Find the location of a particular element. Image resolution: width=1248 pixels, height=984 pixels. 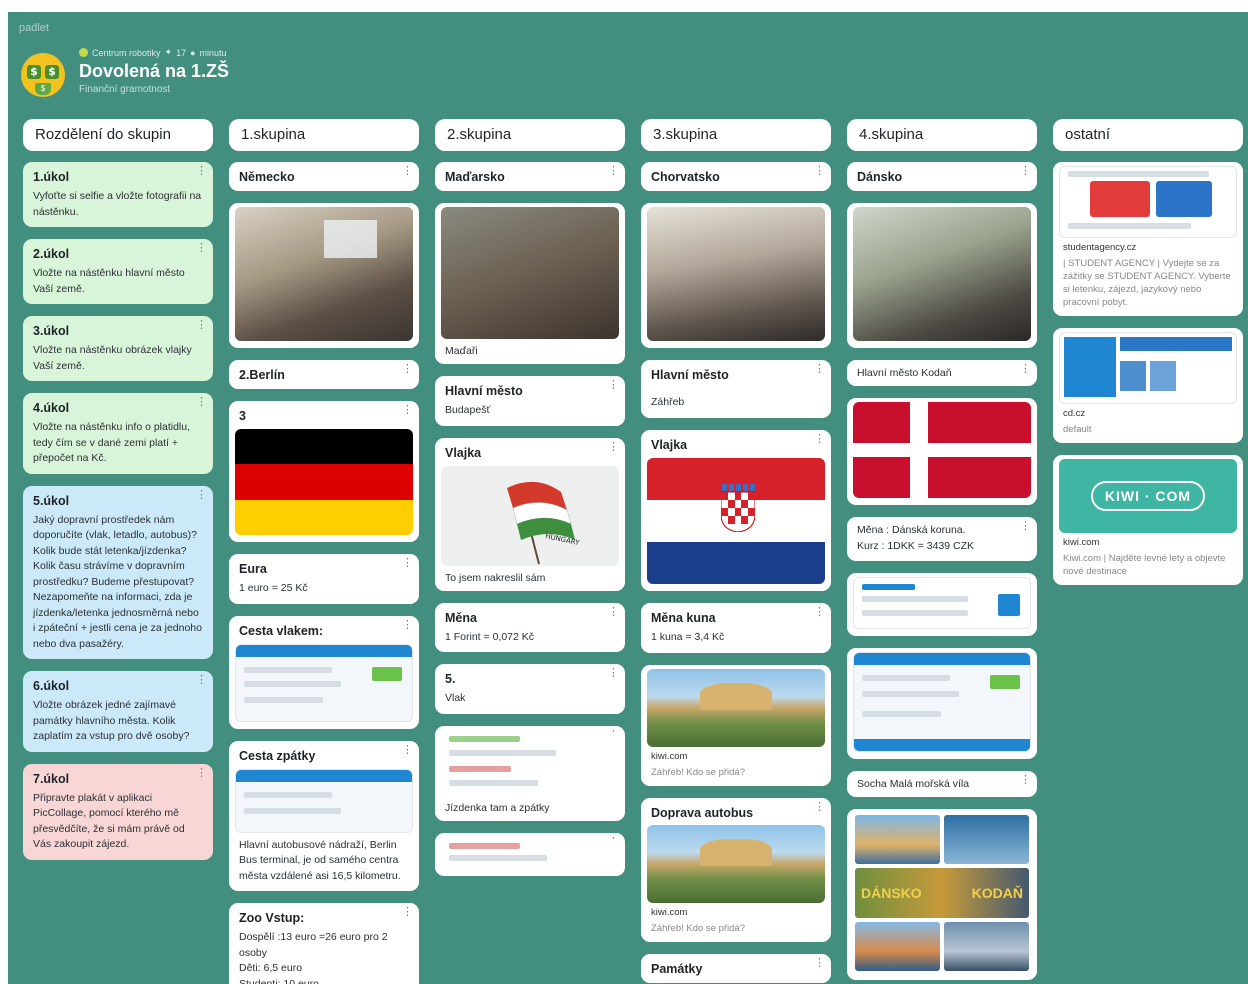

post-ticket: ⋮ Jízdenka tam a zpátky is located at coordinates (530, 773).